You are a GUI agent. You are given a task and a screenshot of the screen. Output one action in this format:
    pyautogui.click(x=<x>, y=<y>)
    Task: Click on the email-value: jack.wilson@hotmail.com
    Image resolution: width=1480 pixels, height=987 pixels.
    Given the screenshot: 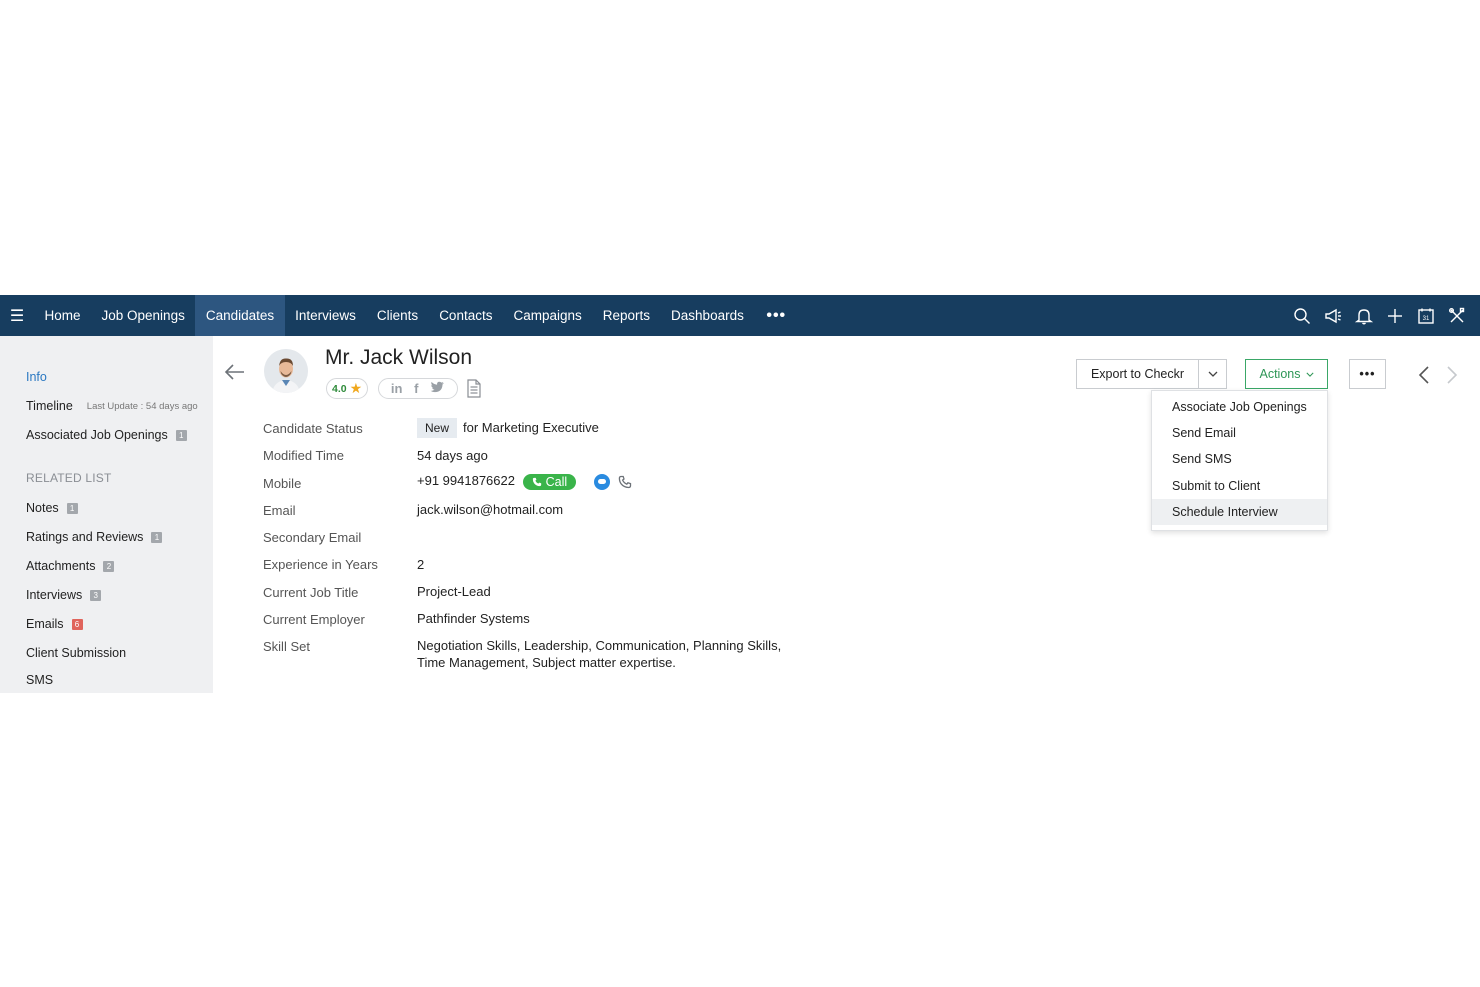 What is the action you would take?
    pyautogui.click(x=490, y=509)
    